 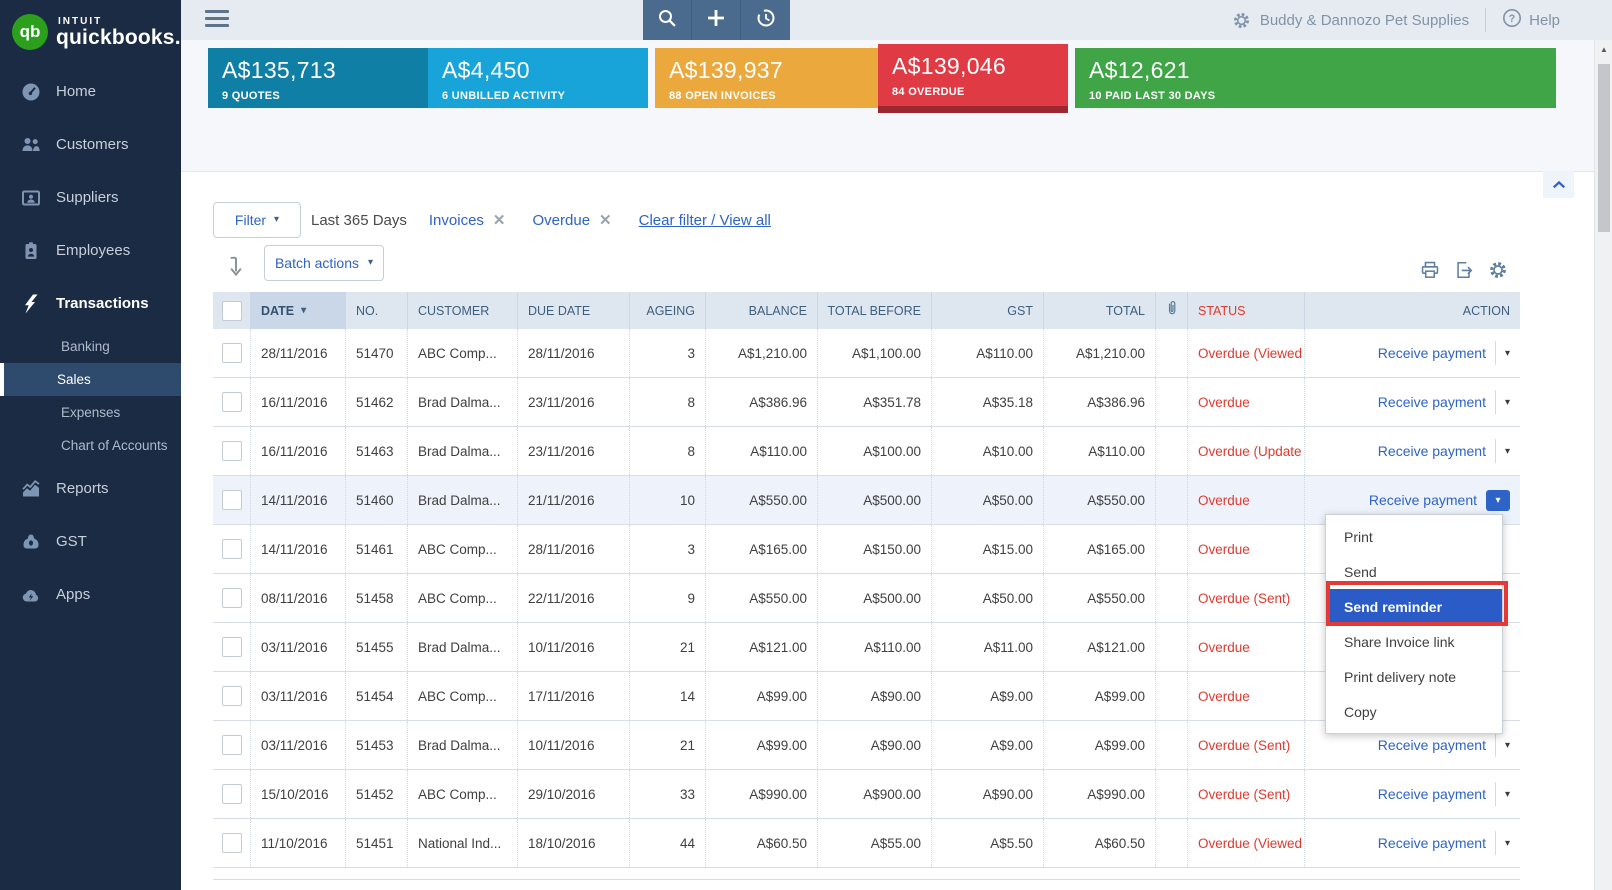 I want to click on gst-cell: A$9.00, so click(x=988, y=696).